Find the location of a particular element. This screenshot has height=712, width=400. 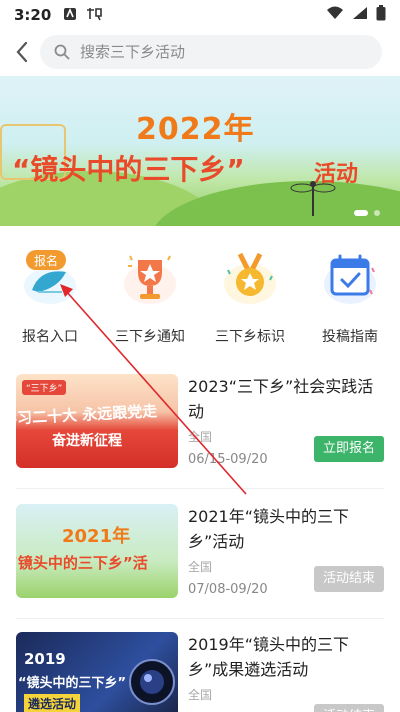

activity-title: 2023“三下乡”社会实践活动 is located at coordinates (281, 399).